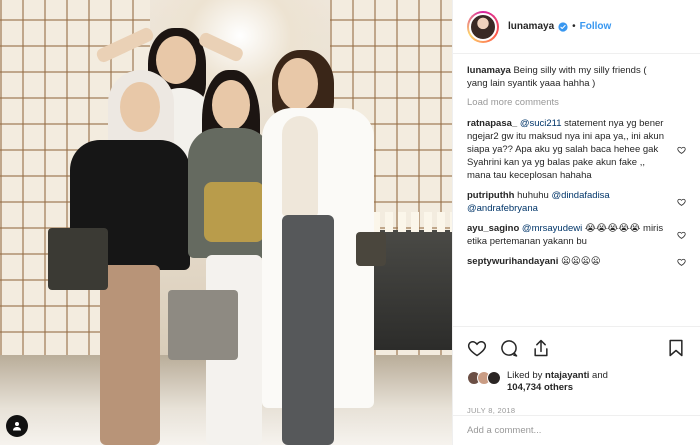  What do you see at coordinates (502, 208) in the screenshot?
I see `comment-mention: @andrafebryana` at bounding box center [502, 208].